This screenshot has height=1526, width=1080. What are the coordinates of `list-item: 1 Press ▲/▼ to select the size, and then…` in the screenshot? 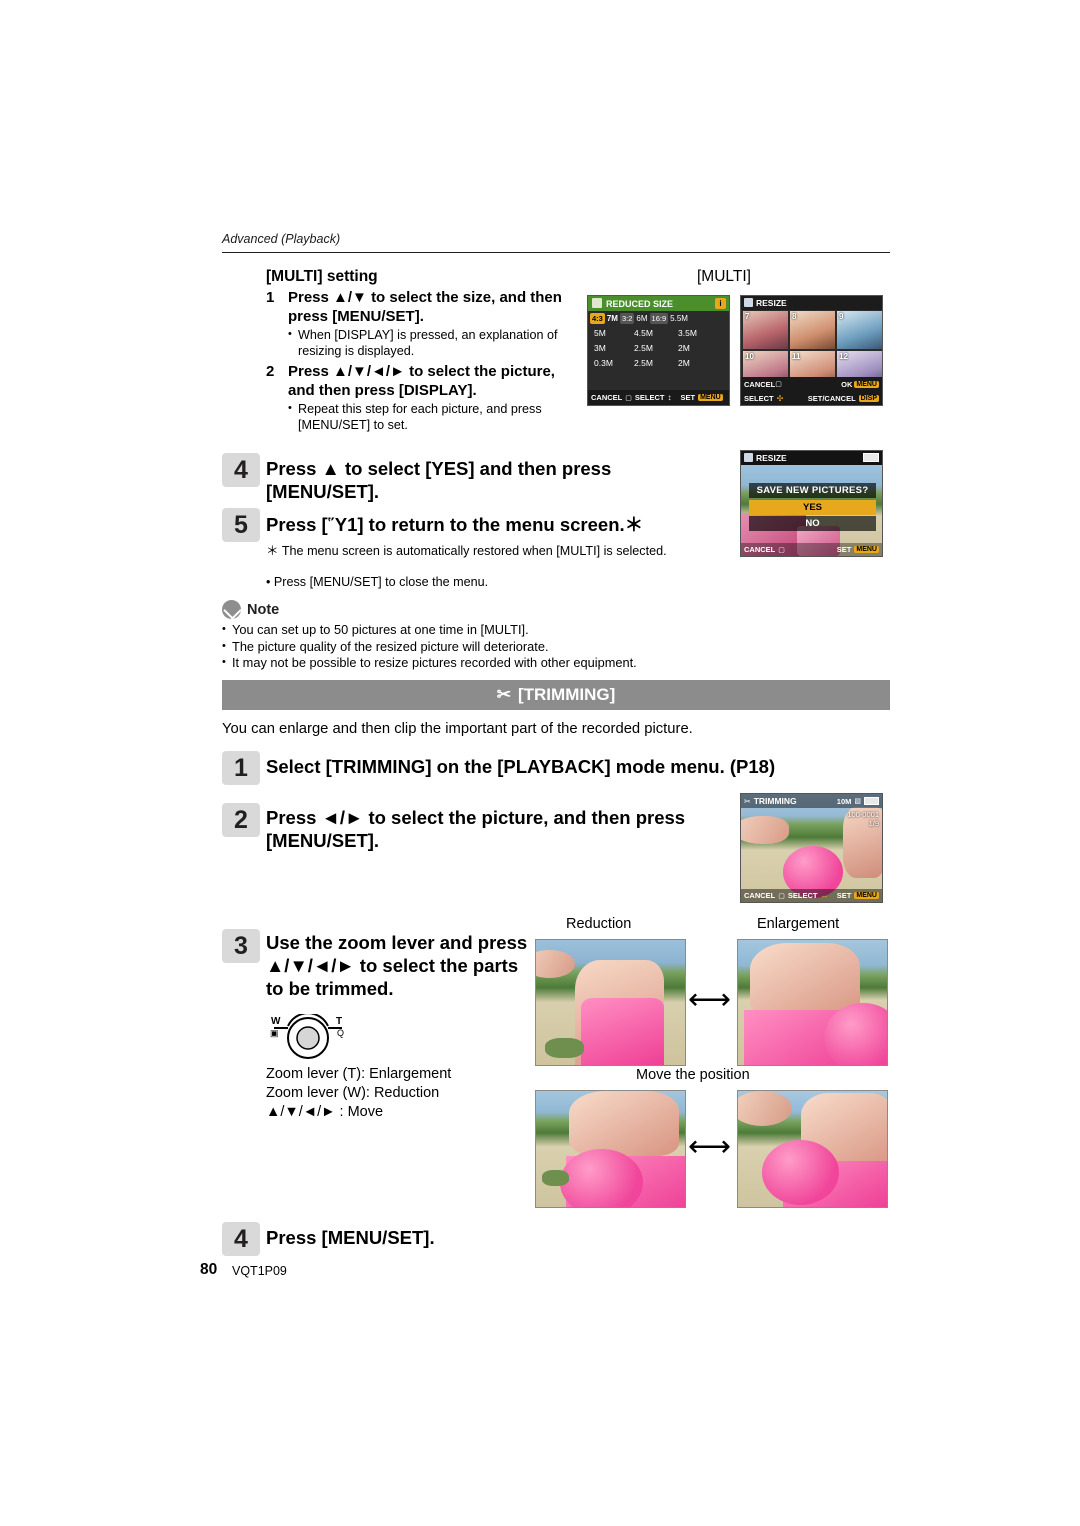 It's located at (421, 324).